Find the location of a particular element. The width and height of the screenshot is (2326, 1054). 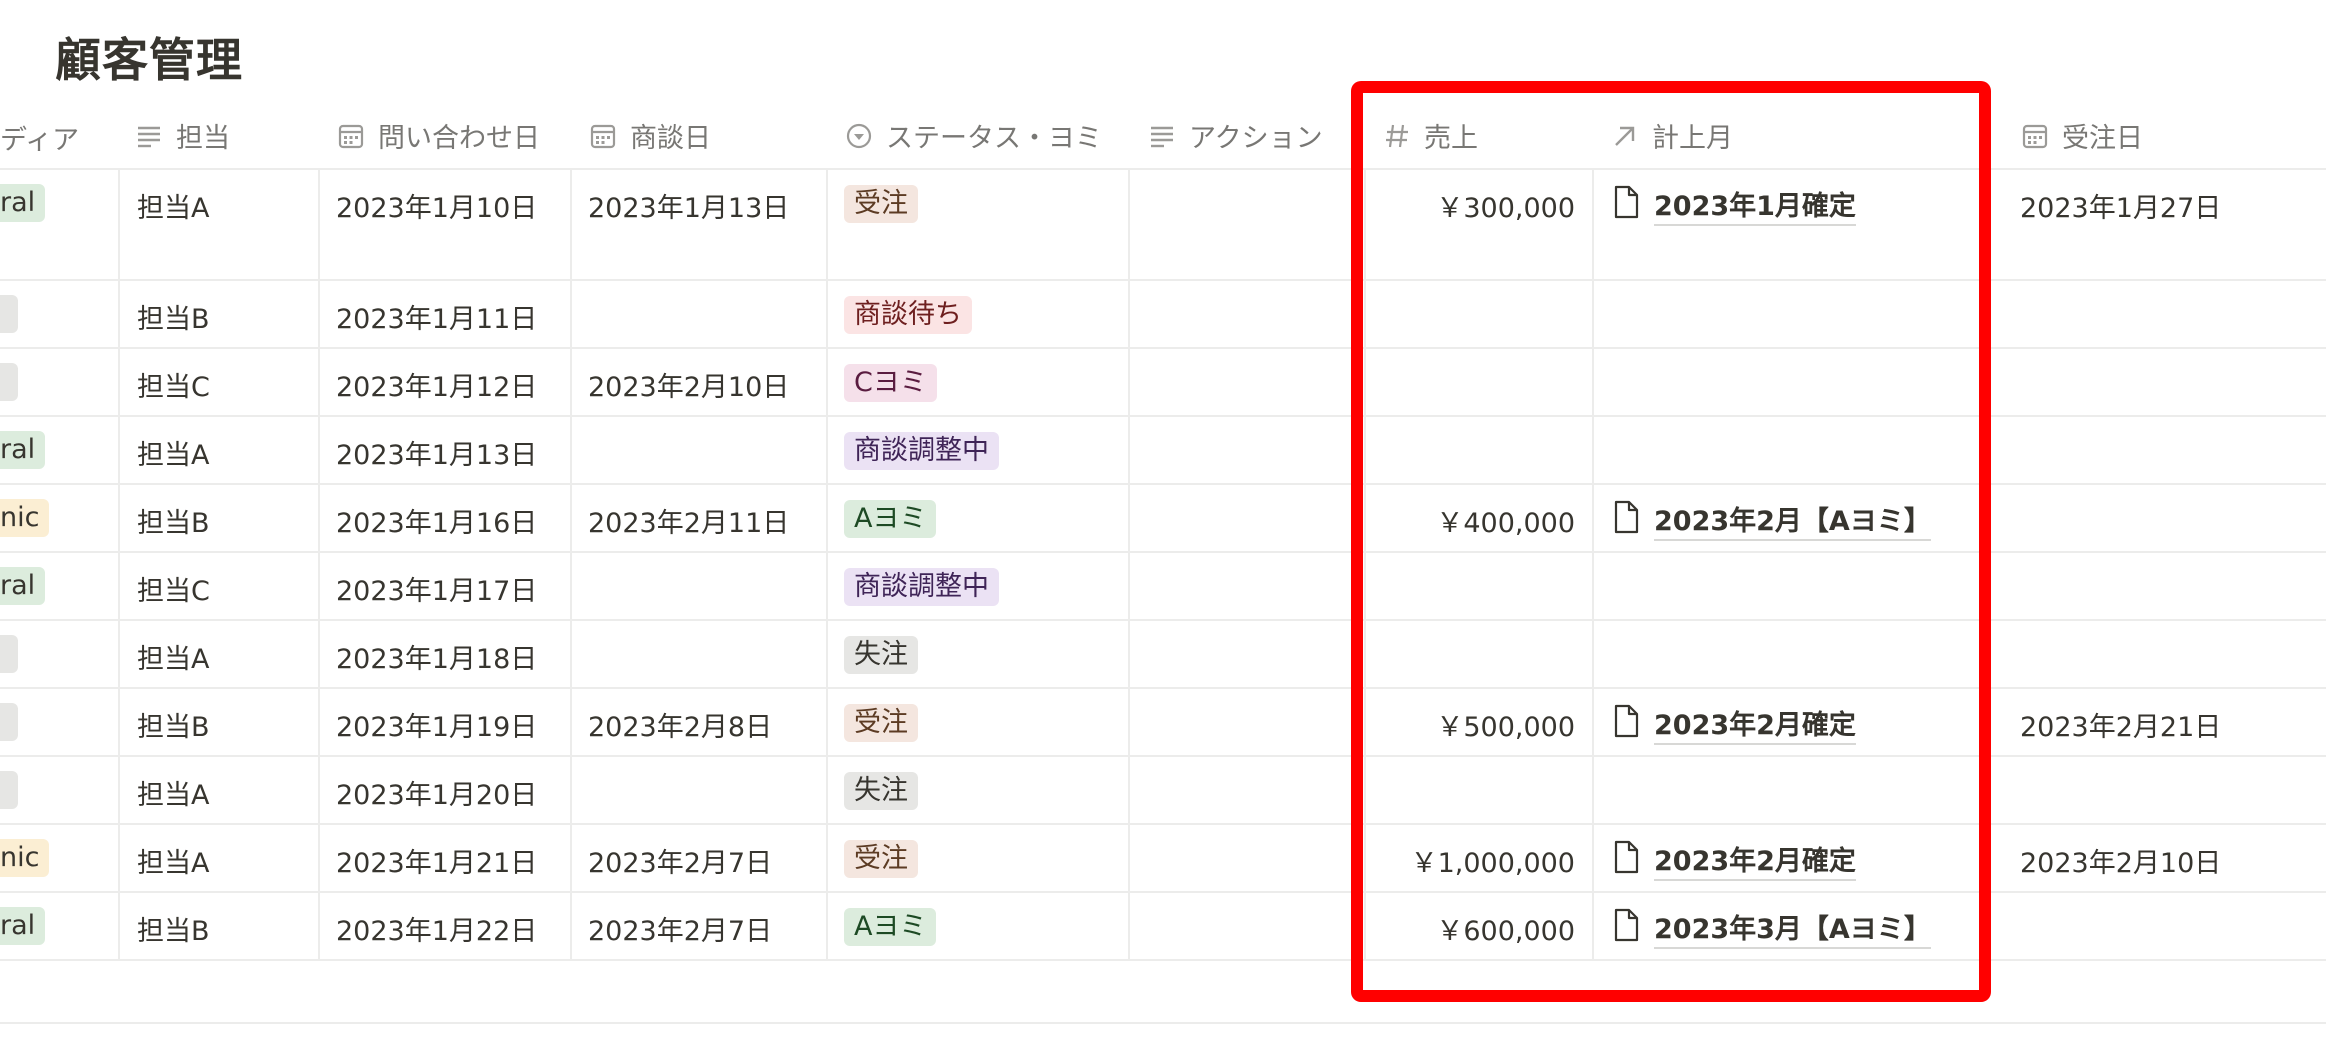

status-tag: Cヨミ is located at coordinates (890, 383).